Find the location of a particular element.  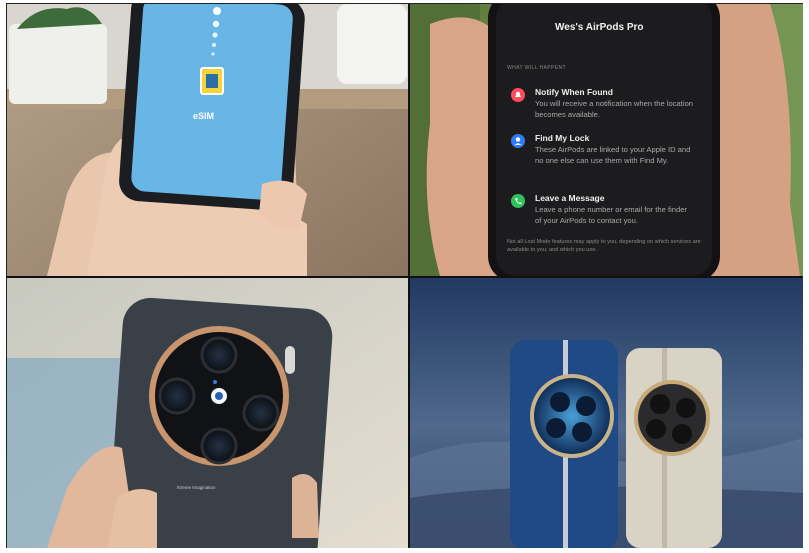

find-my-lock-heading: Find My Lock is located at coordinates (562, 138).